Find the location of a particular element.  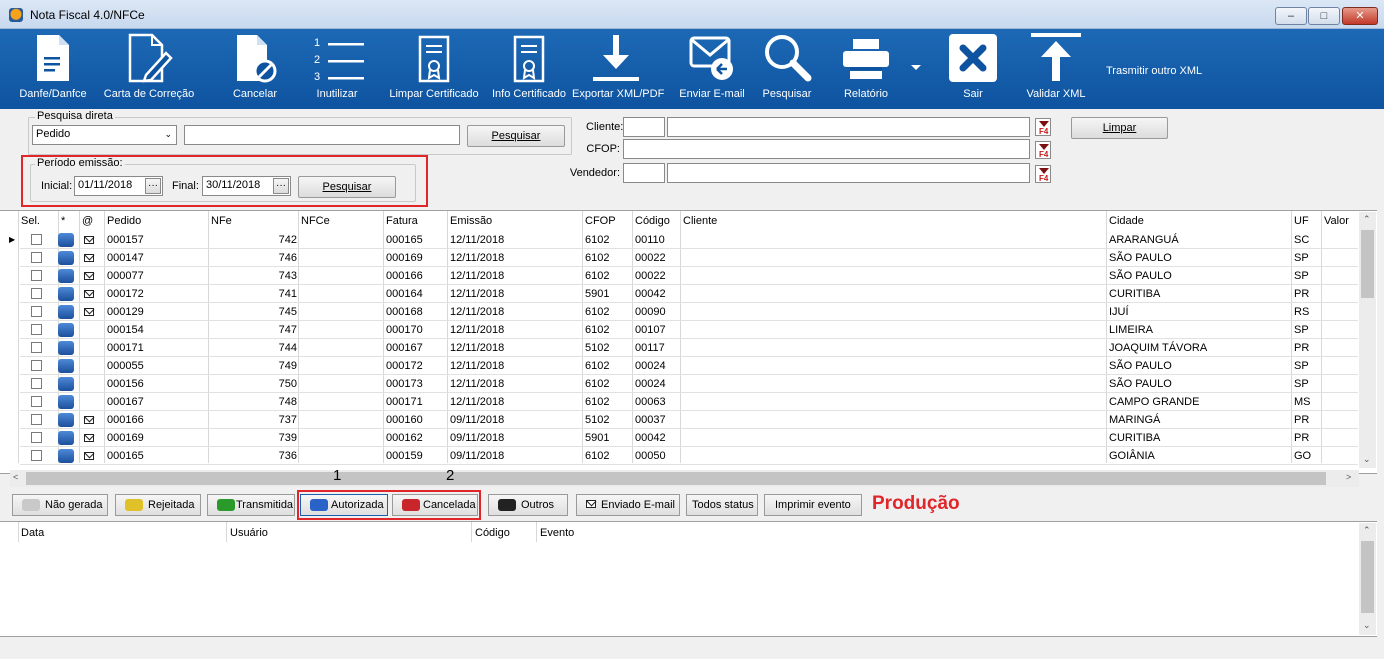

cfop-input is located at coordinates (826, 149).